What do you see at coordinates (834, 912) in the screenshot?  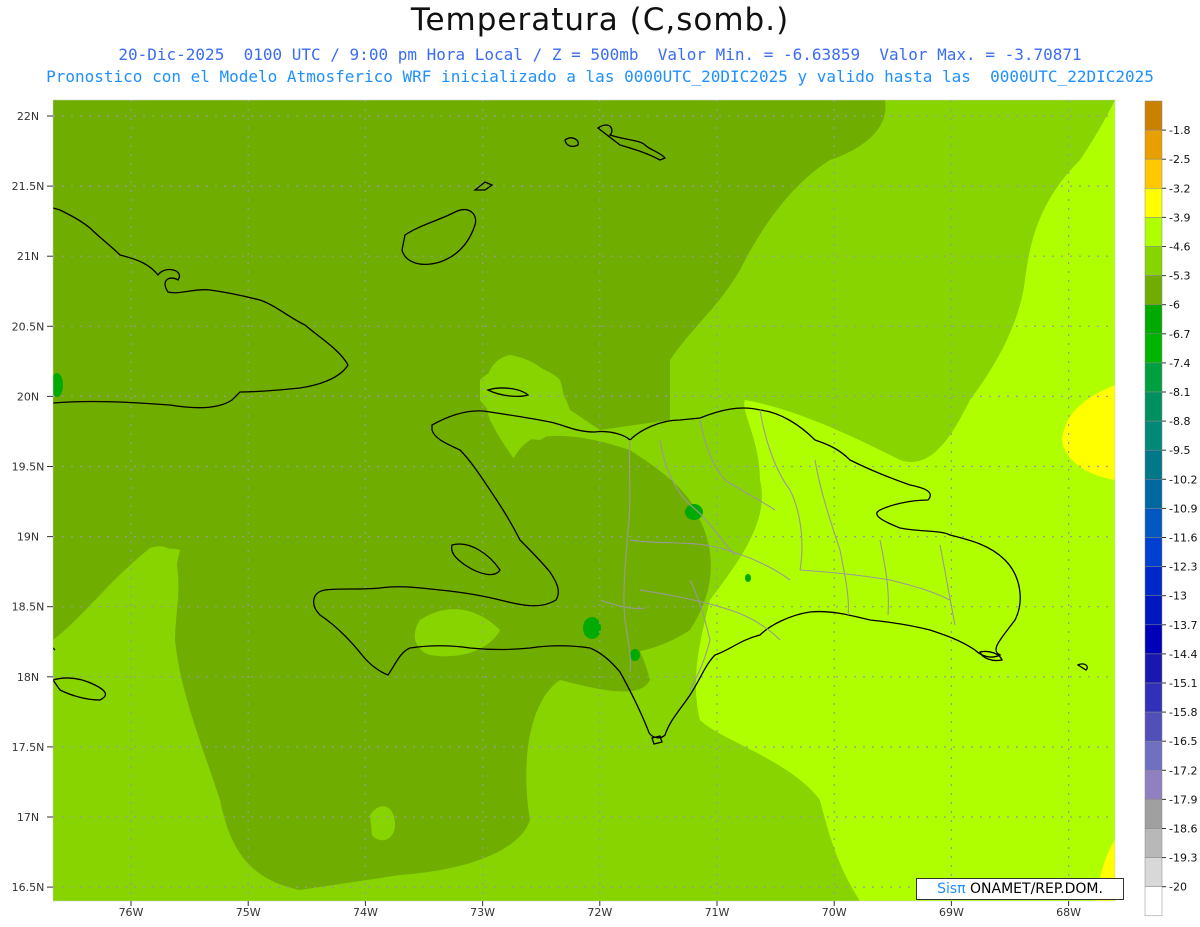 I see `lon-tick-label: 70W` at bounding box center [834, 912].